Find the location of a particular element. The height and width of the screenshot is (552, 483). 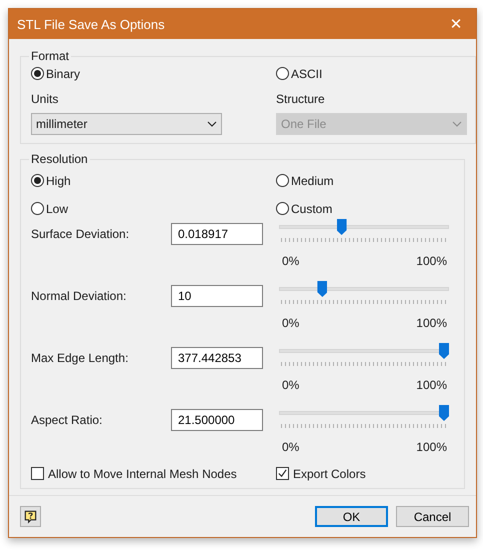

parameter-label: Aspect Ratio: is located at coordinates (67, 419).